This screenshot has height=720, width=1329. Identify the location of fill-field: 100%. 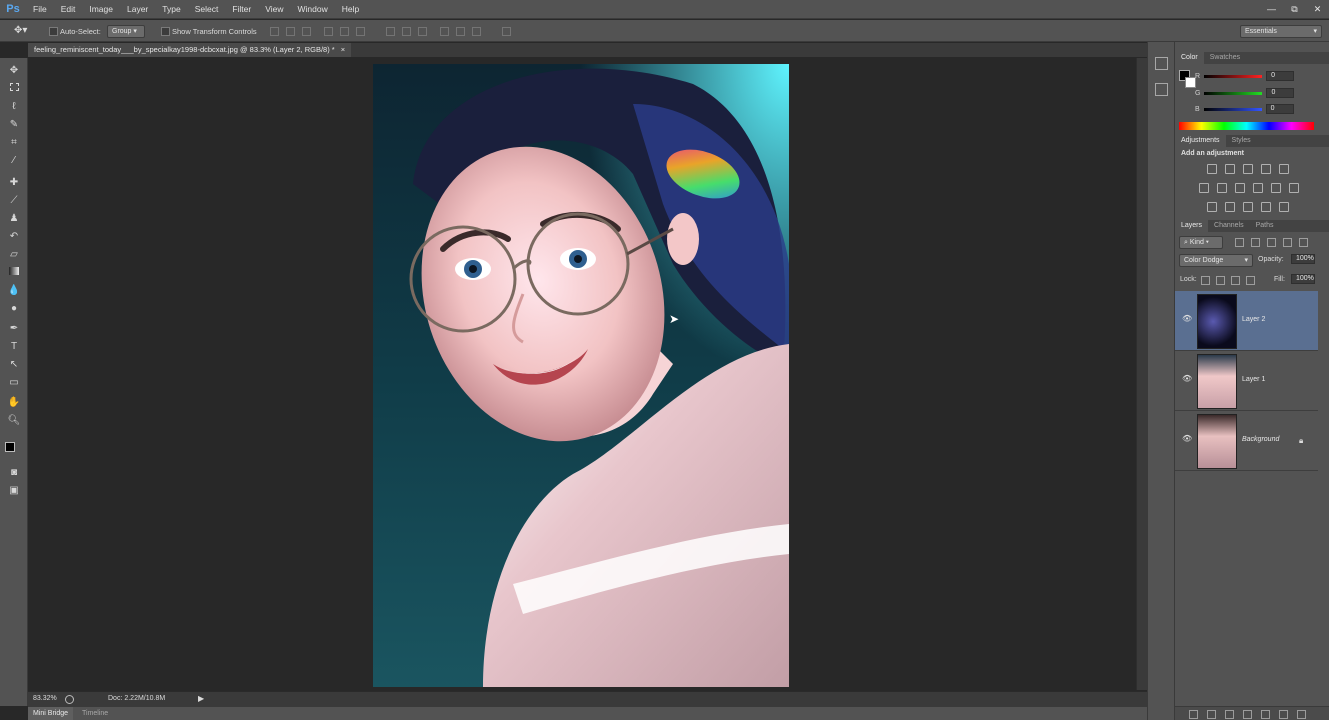
(1303, 279).